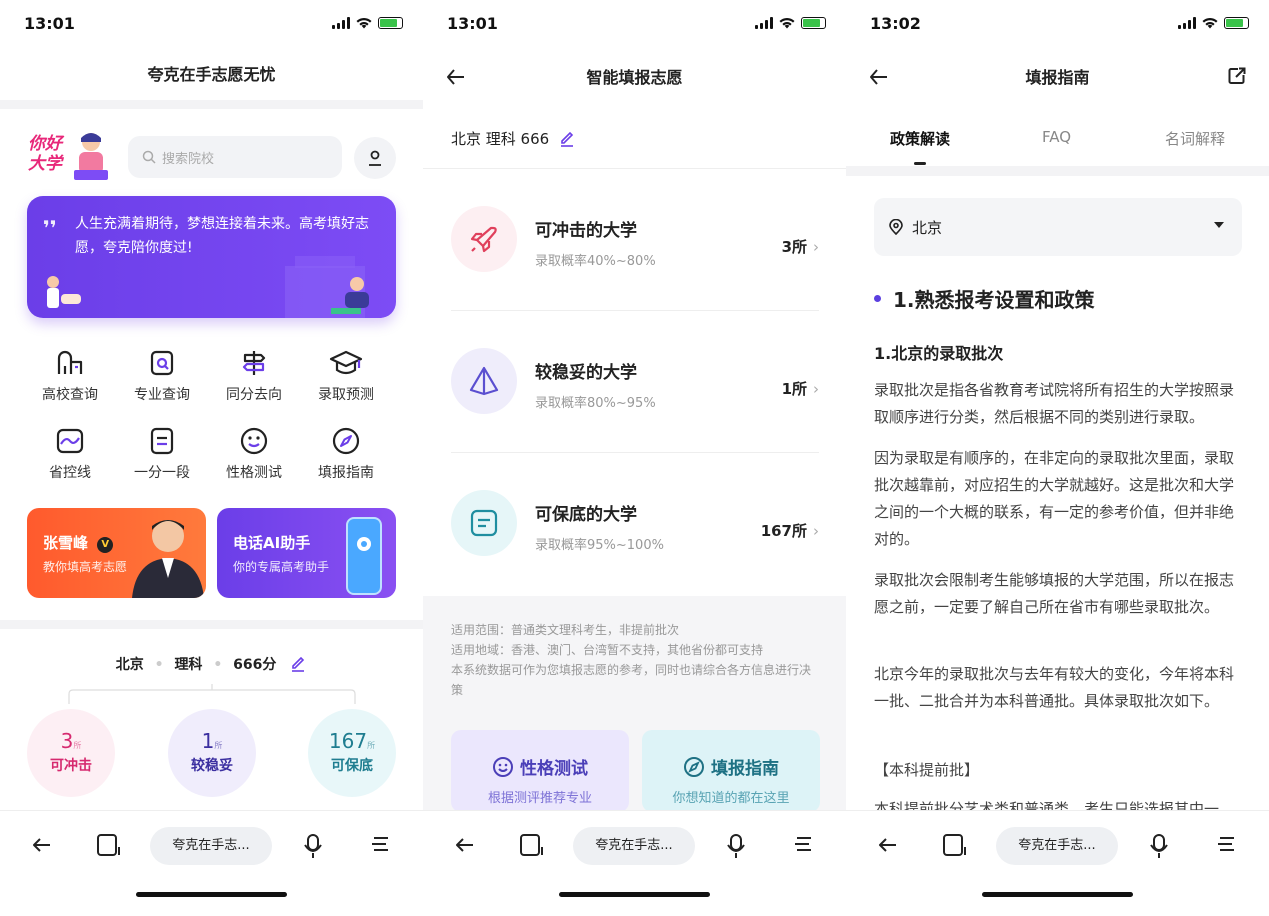 The height and width of the screenshot is (916, 1269). Describe the element at coordinates (208, 287) in the screenshot. I see `banner-illustration` at that location.